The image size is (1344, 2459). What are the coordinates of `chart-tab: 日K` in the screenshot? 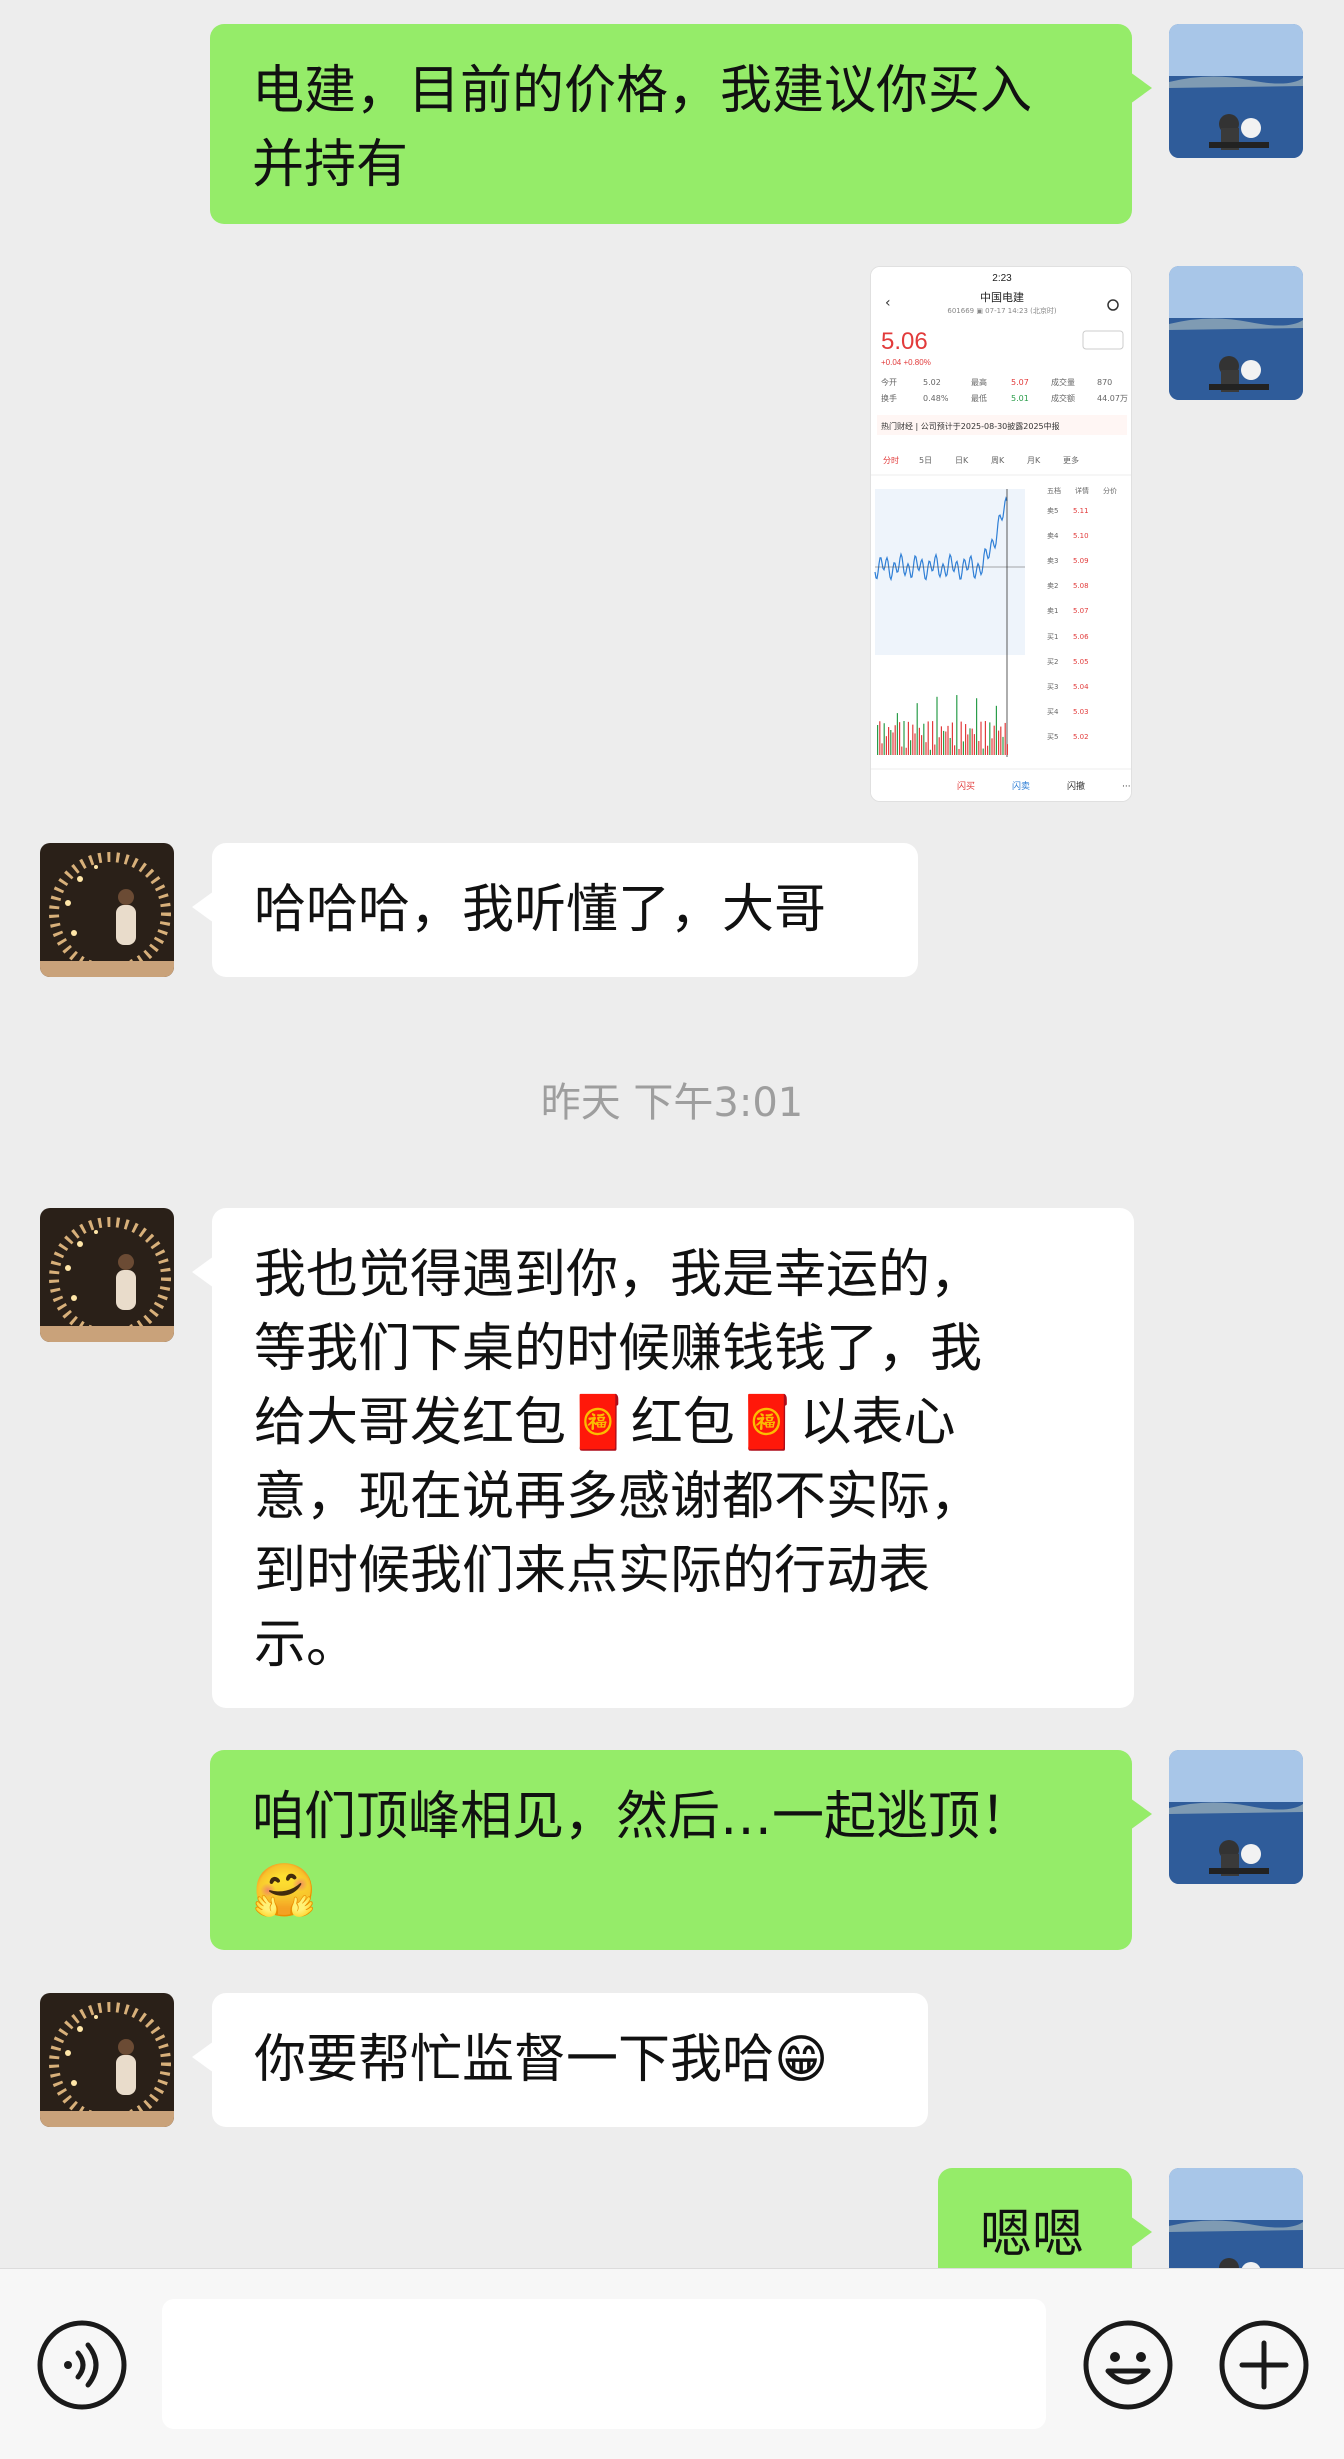 It's located at (962, 460).